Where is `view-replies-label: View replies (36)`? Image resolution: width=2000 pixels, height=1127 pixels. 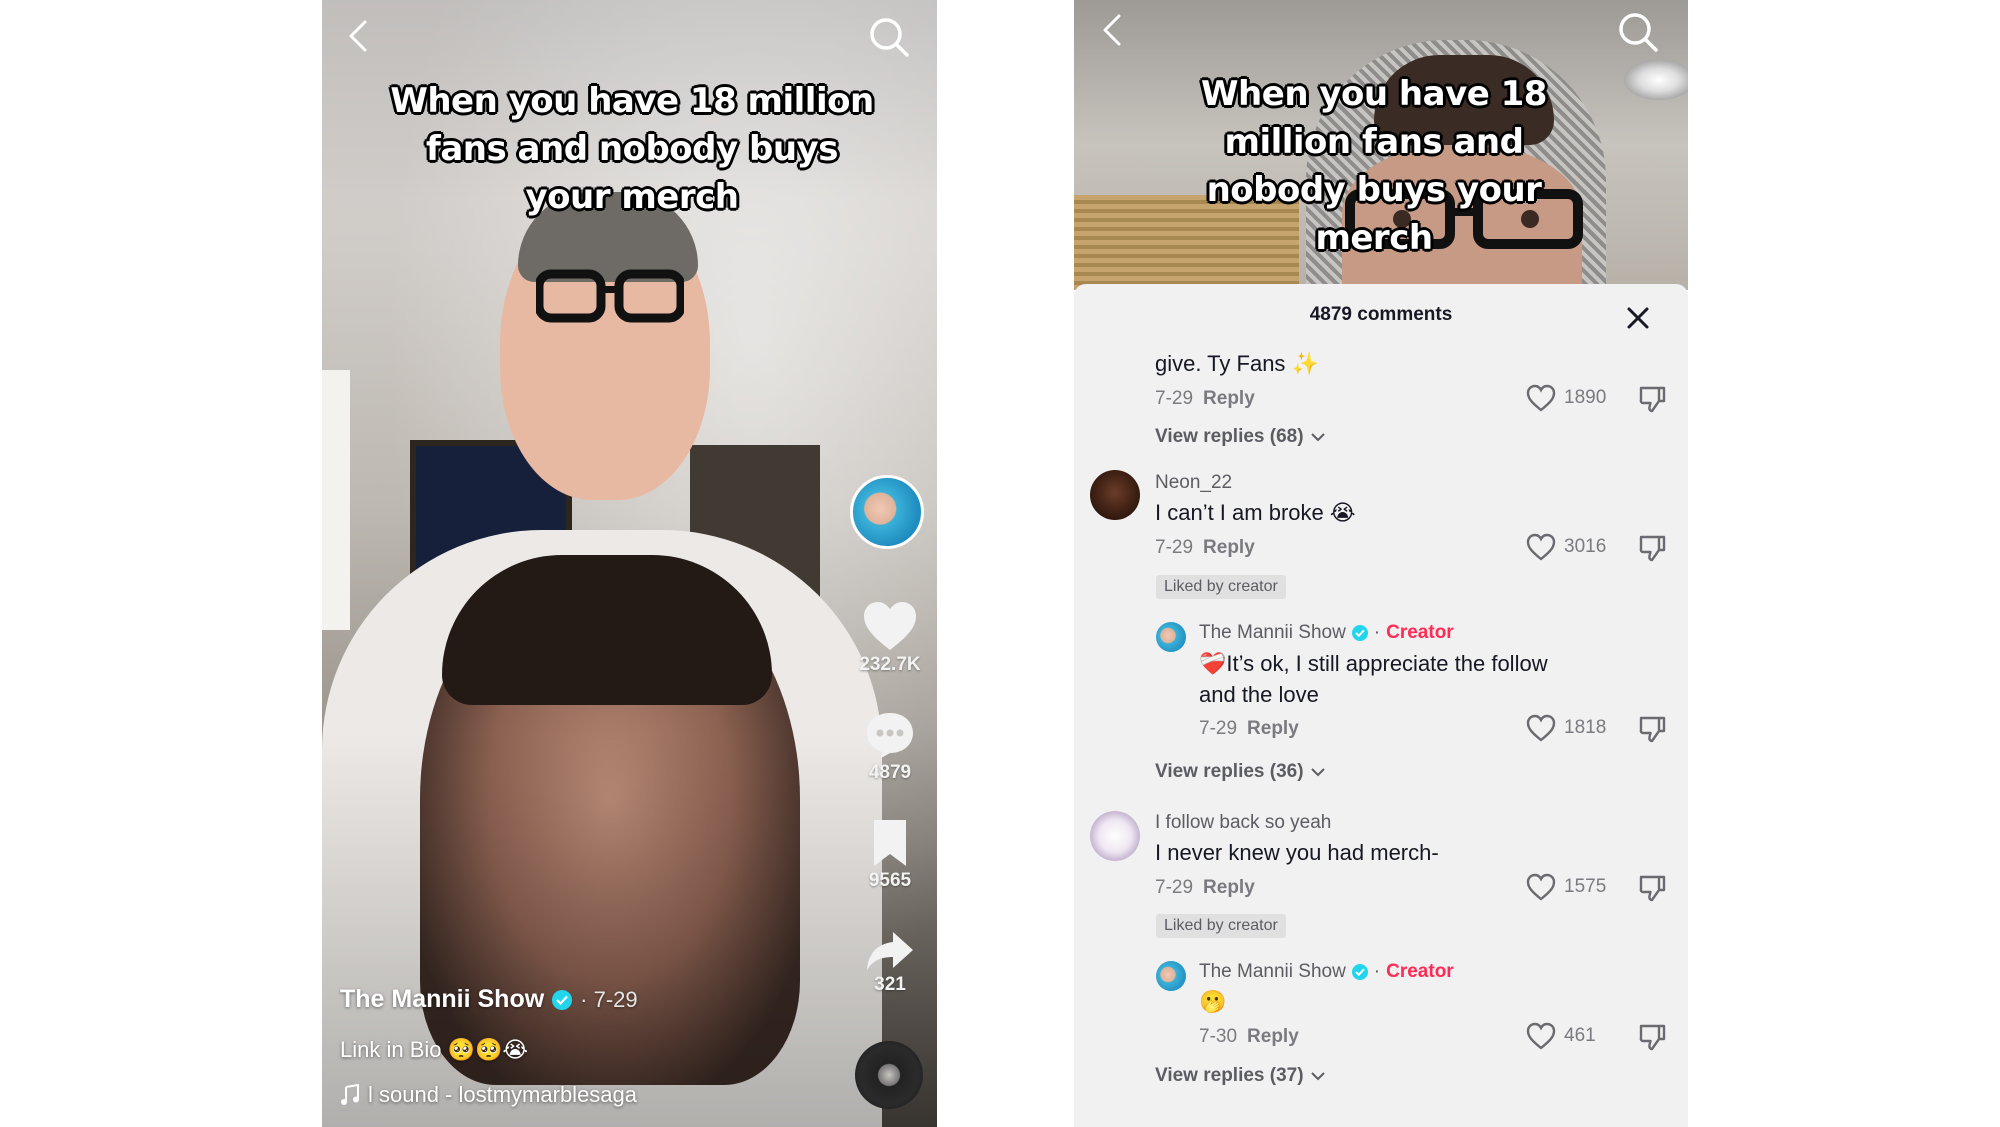
view-replies-label: View replies (36) is located at coordinates (1229, 771).